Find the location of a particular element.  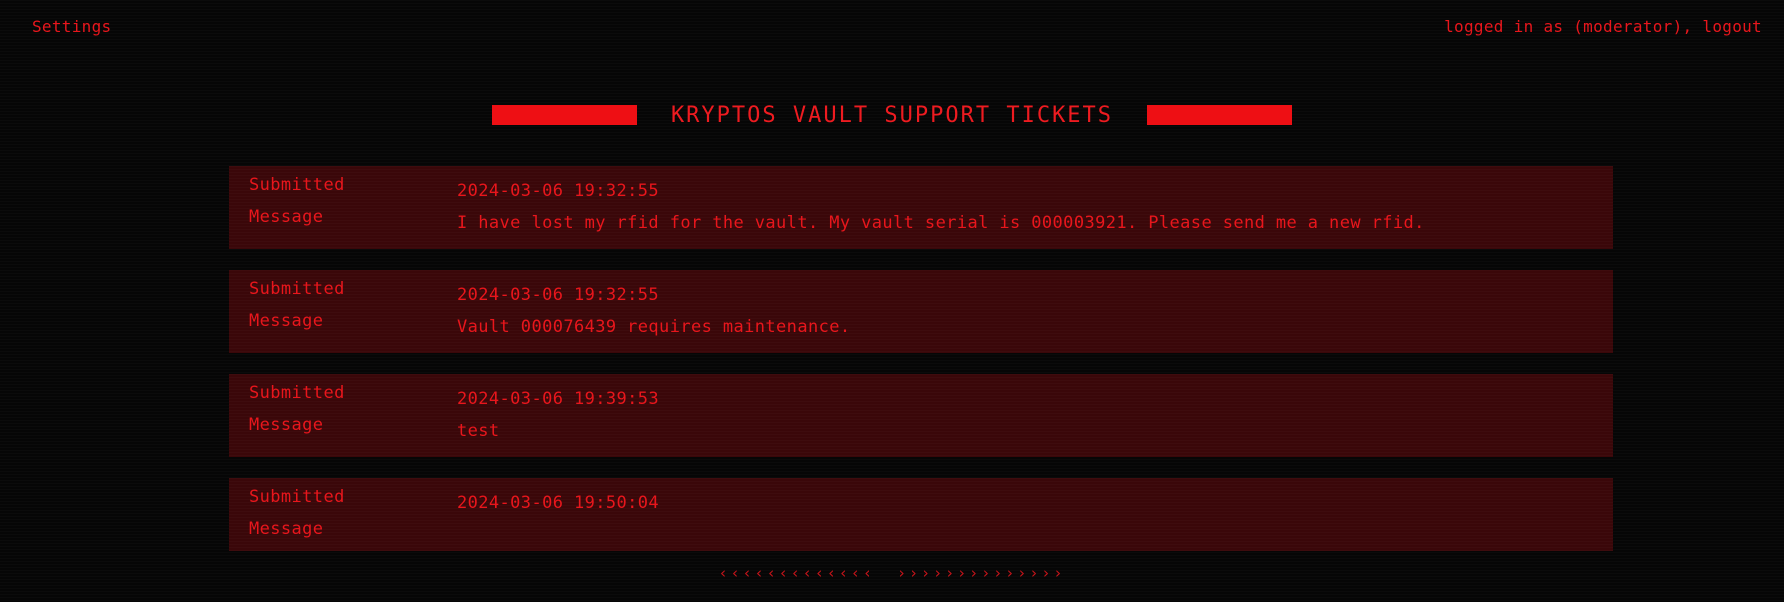

page-title: KRYPTOS VAULT SUPPORT TICKETS is located at coordinates (892, 115).